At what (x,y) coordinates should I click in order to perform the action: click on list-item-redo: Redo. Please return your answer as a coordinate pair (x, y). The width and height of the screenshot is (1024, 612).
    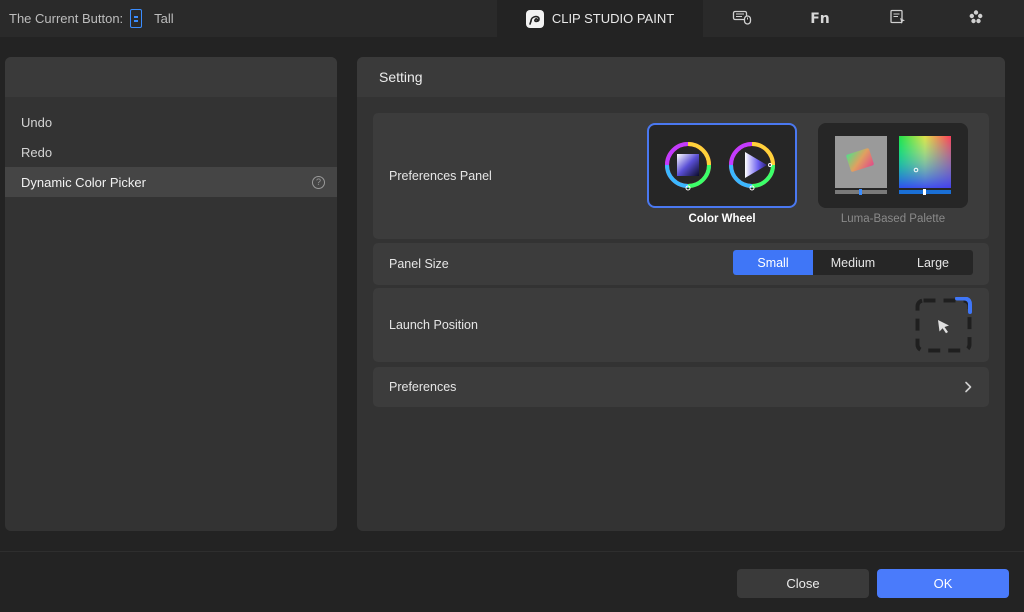
    Looking at the image, I should click on (171, 152).